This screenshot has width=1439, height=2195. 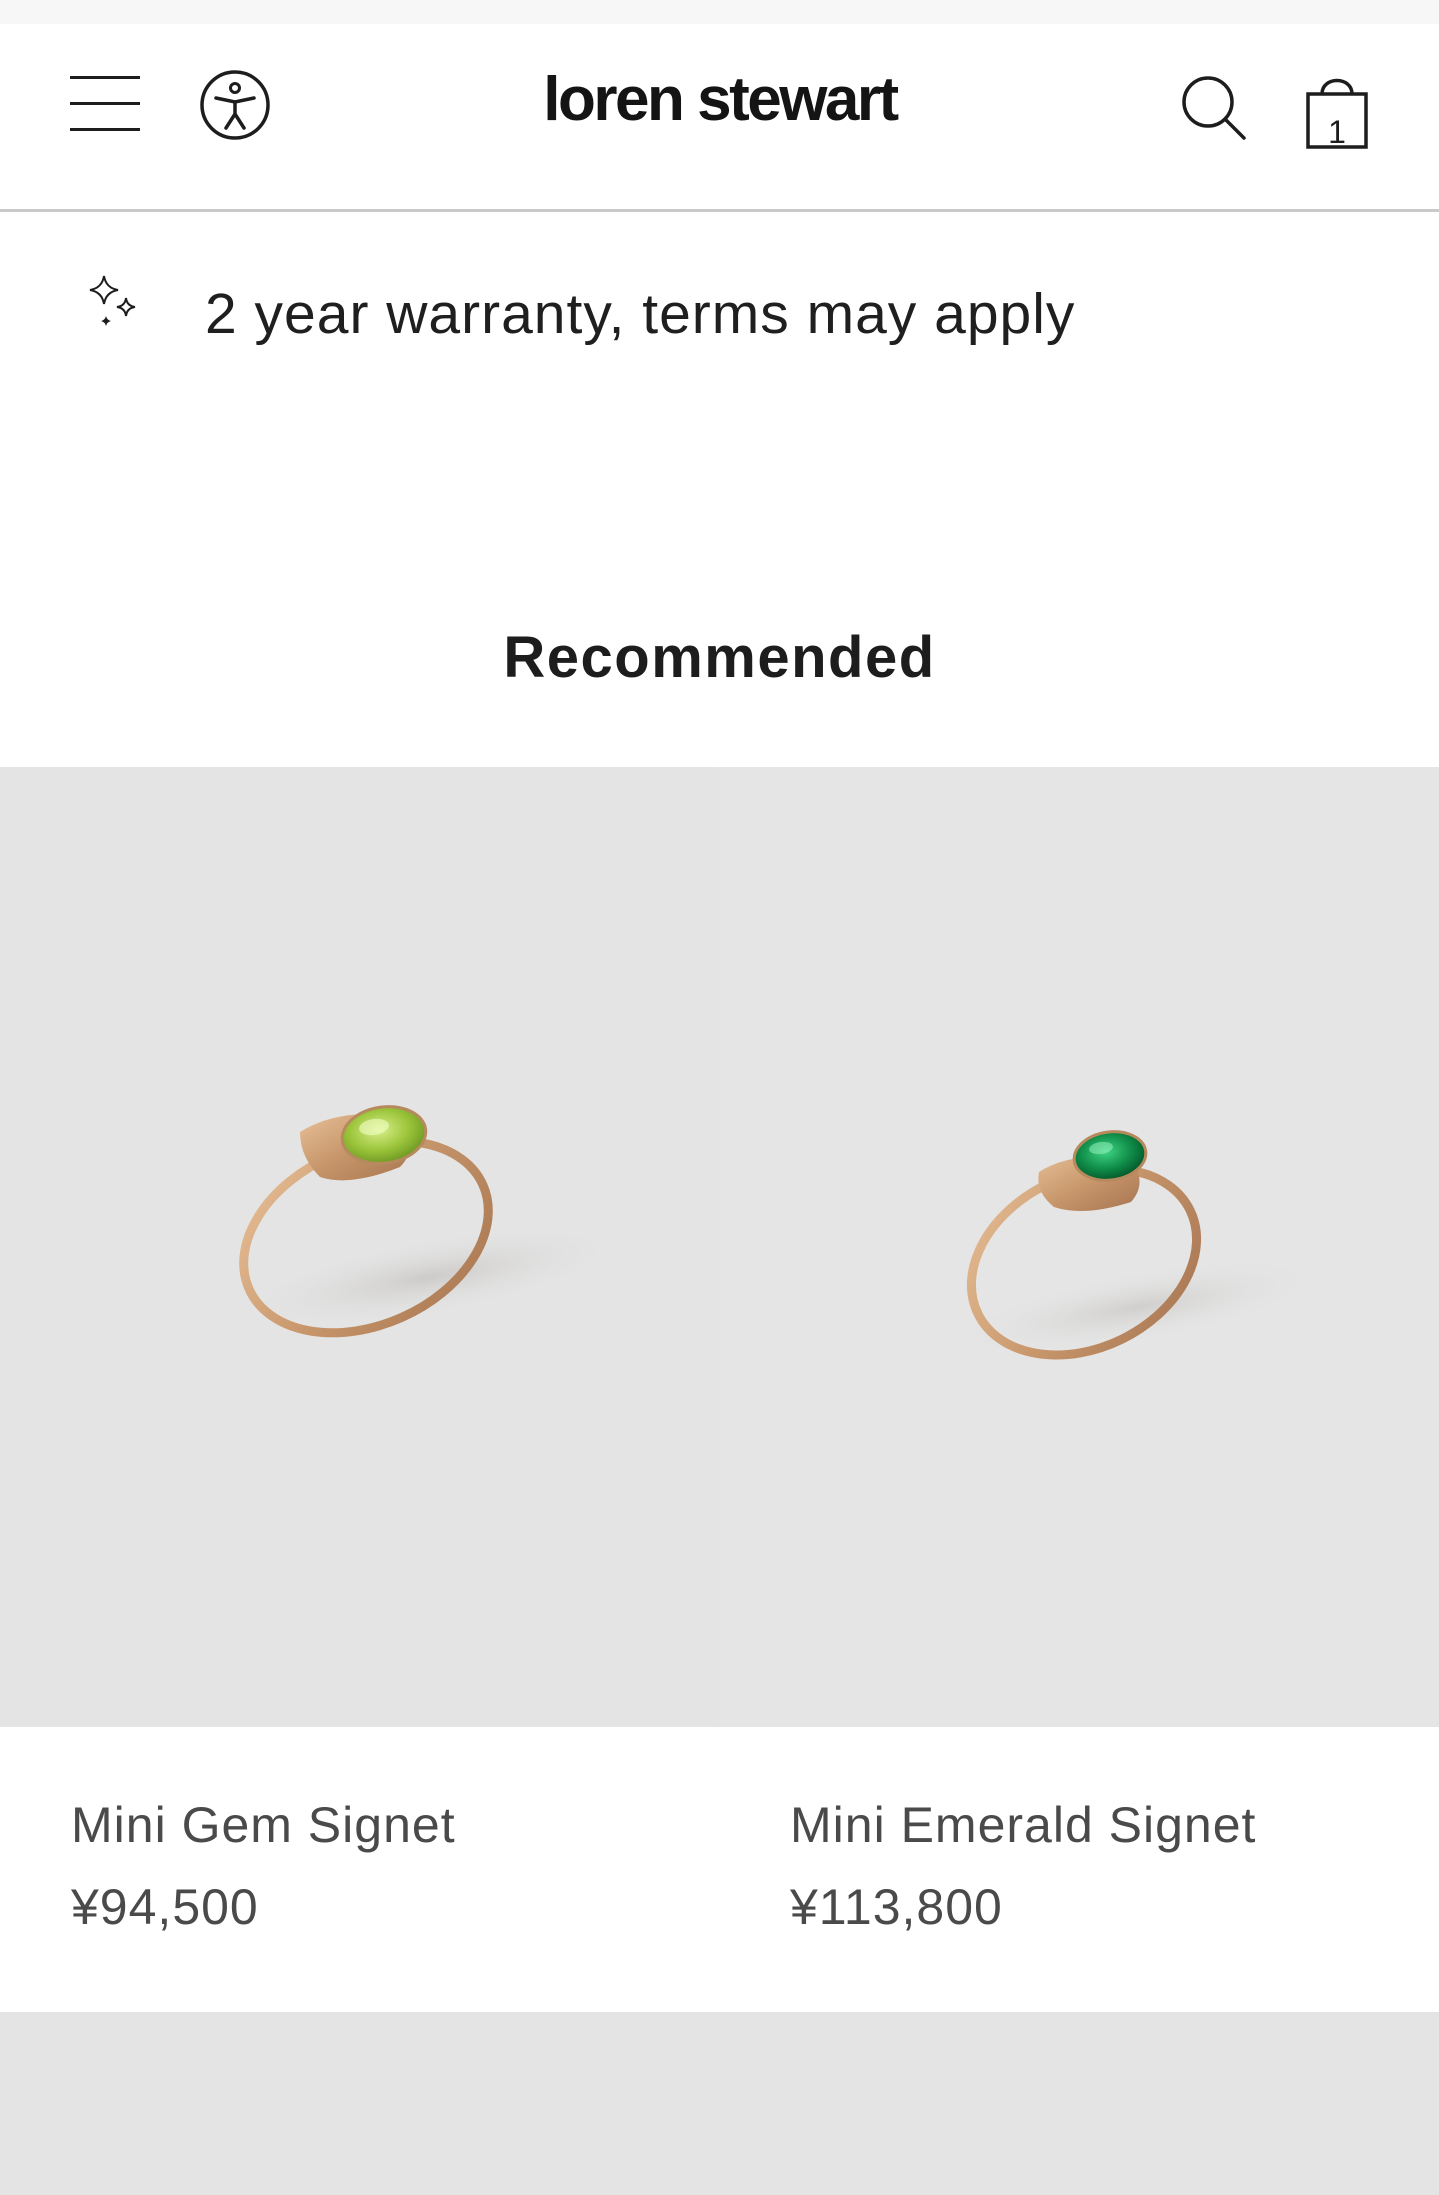 What do you see at coordinates (896, 1907) in the screenshot?
I see `product-price: ¥113,800` at bounding box center [896, 1907].